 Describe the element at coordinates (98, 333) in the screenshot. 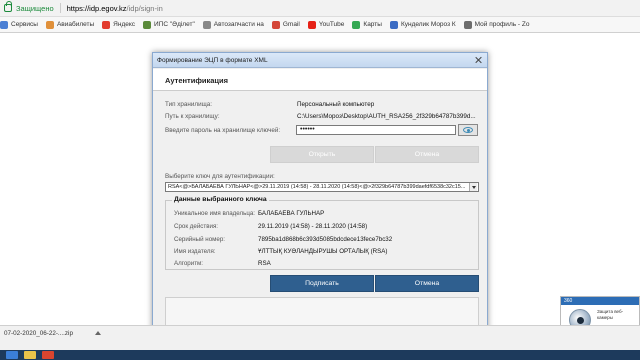

I see `chevron-up-icon` at that location.